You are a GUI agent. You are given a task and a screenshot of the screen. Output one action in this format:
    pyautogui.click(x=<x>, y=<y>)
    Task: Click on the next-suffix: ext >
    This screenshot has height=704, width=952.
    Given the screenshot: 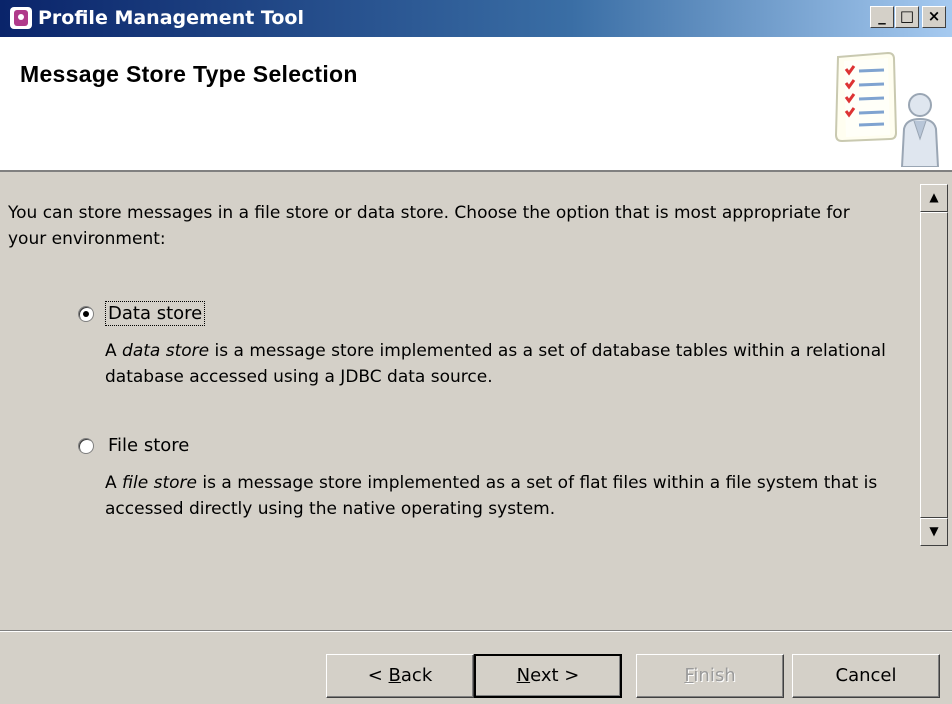 What is the action you would take?
    pyautogui.click(x=555, y=675)
    